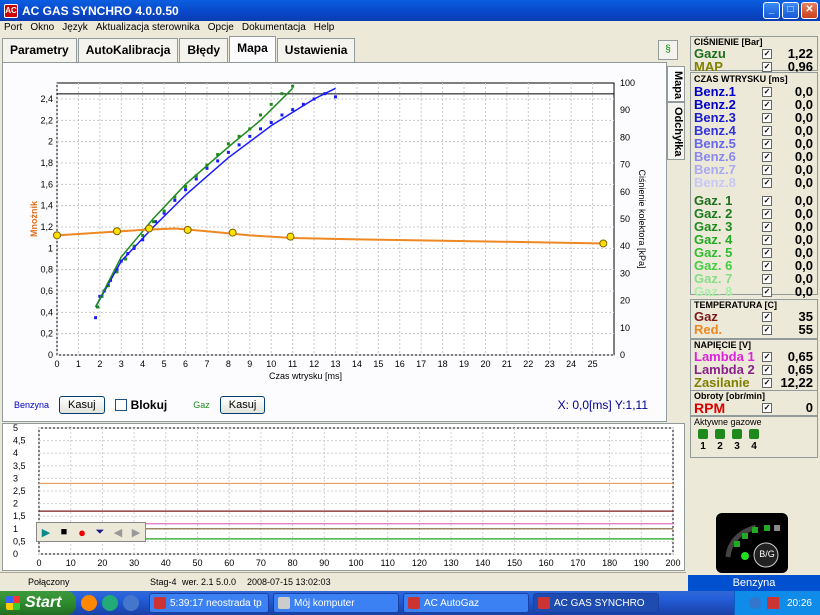  Describe the element at coordinates (335, 364) in the screenshot. I see `x-tick-label: 13` at that location.